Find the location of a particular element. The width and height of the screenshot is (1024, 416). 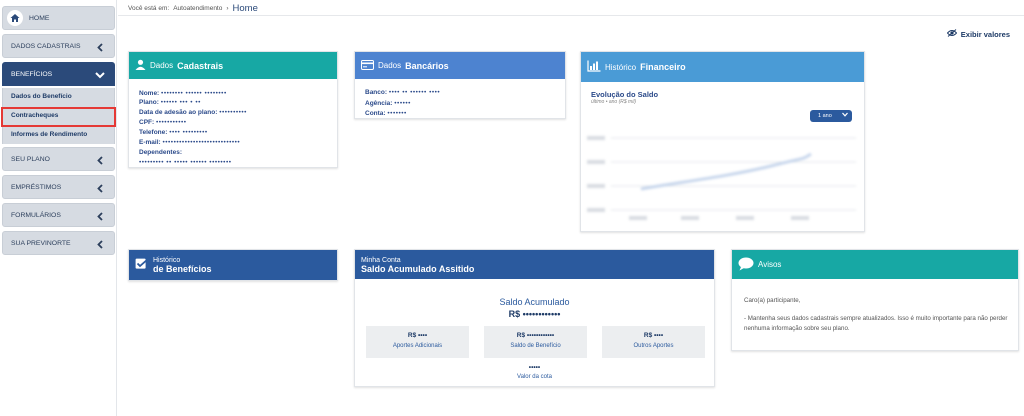

card-title-bold: Bancários is located at coordinates (427, 65).